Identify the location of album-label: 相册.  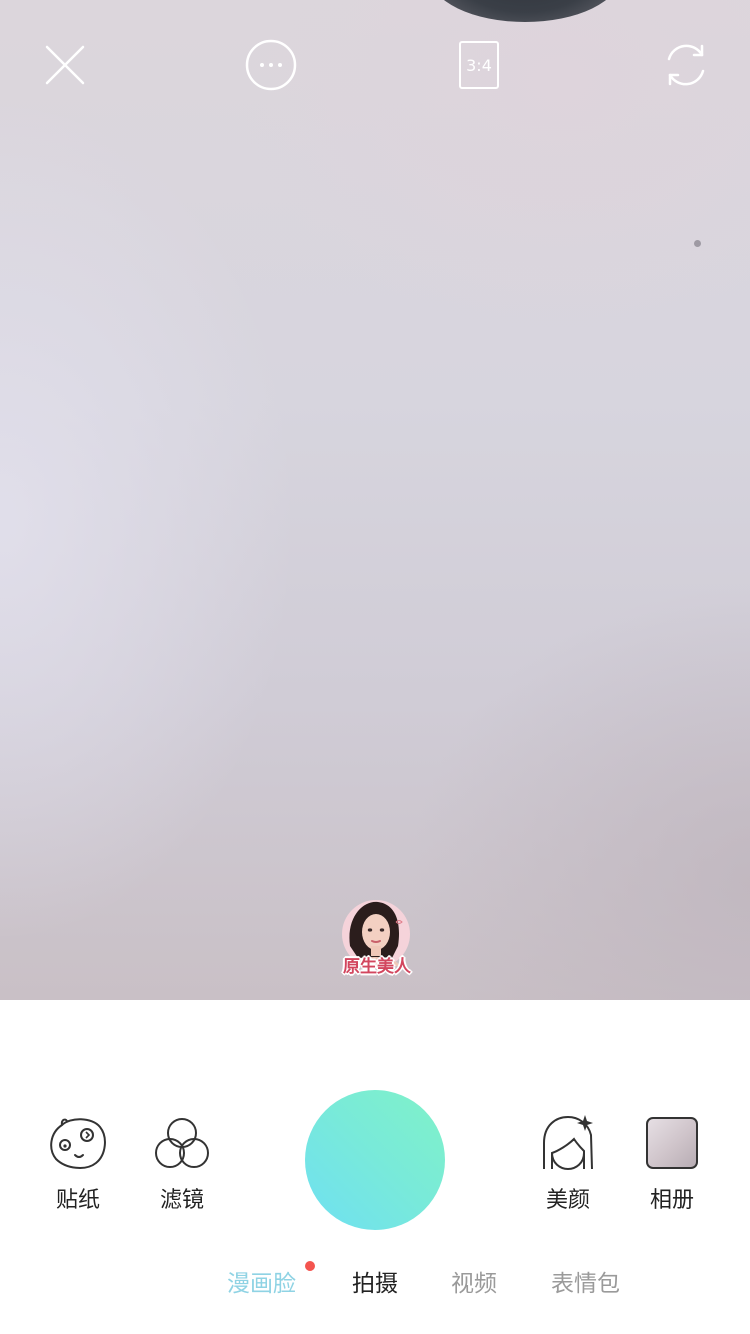
(671, 1200).